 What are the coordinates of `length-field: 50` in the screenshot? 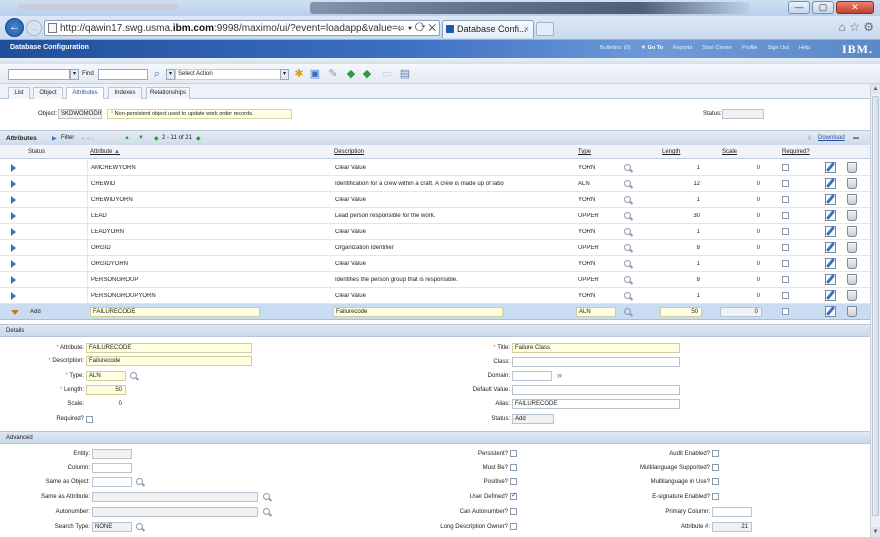 It's located at (106, 390).